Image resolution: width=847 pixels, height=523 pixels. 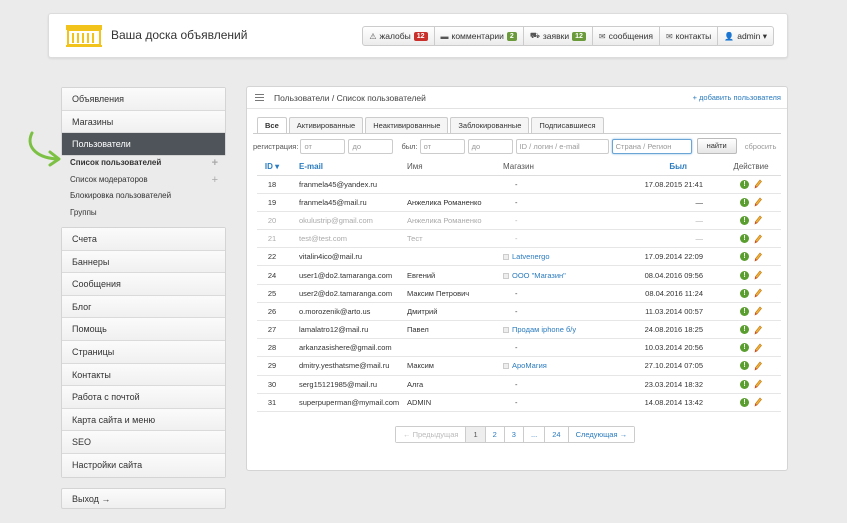 I want to click on region-input: Страна / Регион, so click(x=651, y=146).